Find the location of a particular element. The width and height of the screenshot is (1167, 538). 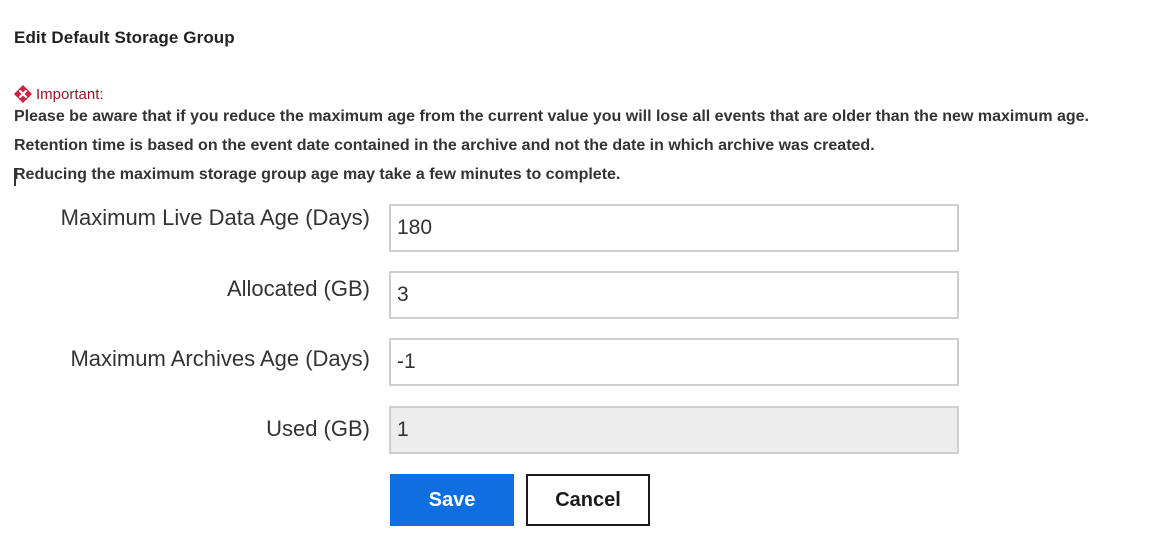

dialog-title: Edit Default Storage Group is located at coordinates (124, 37).